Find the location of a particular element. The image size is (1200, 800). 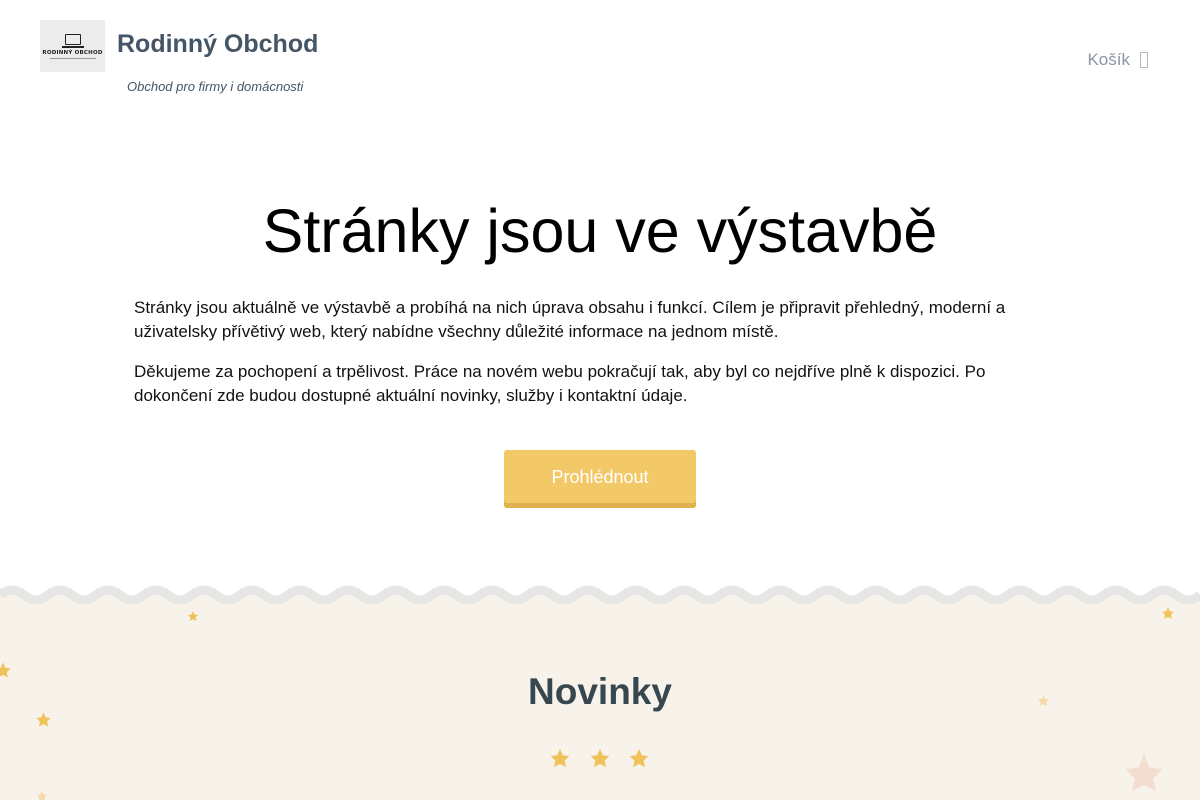

cart-label: Košík is located at coordinates (1108, 59).